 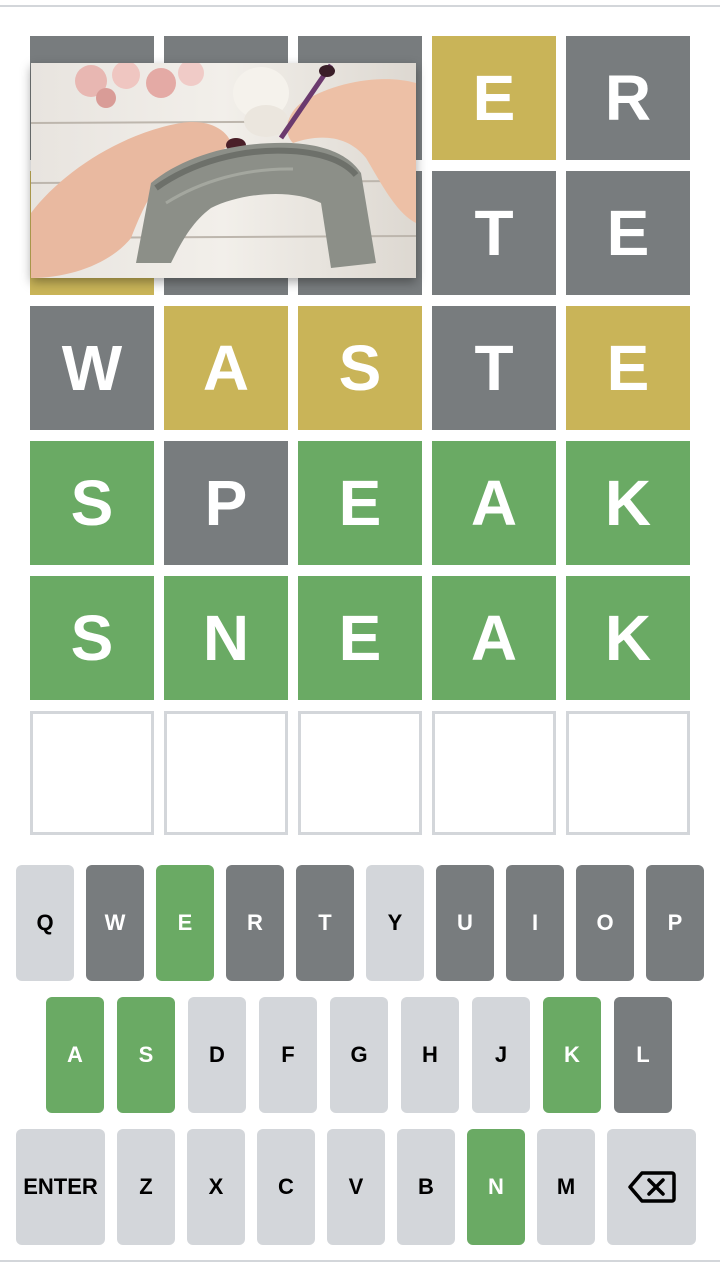 What do you see at coordinates (226, 638) in the screenshot?
I see `tile: N` at bounding box center [226, 638].